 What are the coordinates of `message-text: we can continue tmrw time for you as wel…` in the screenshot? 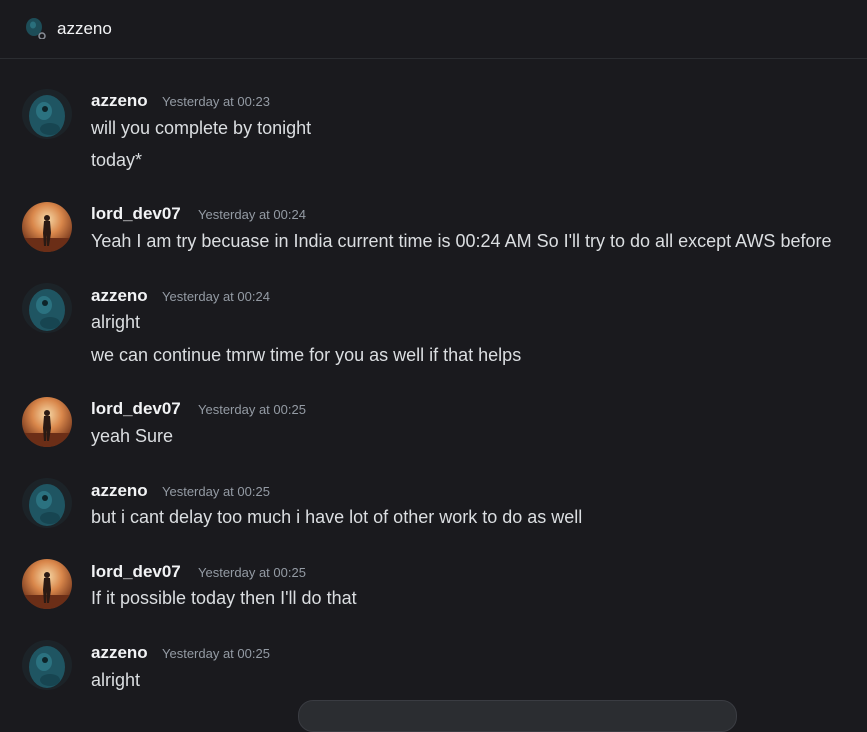 It's located at (306, 355).